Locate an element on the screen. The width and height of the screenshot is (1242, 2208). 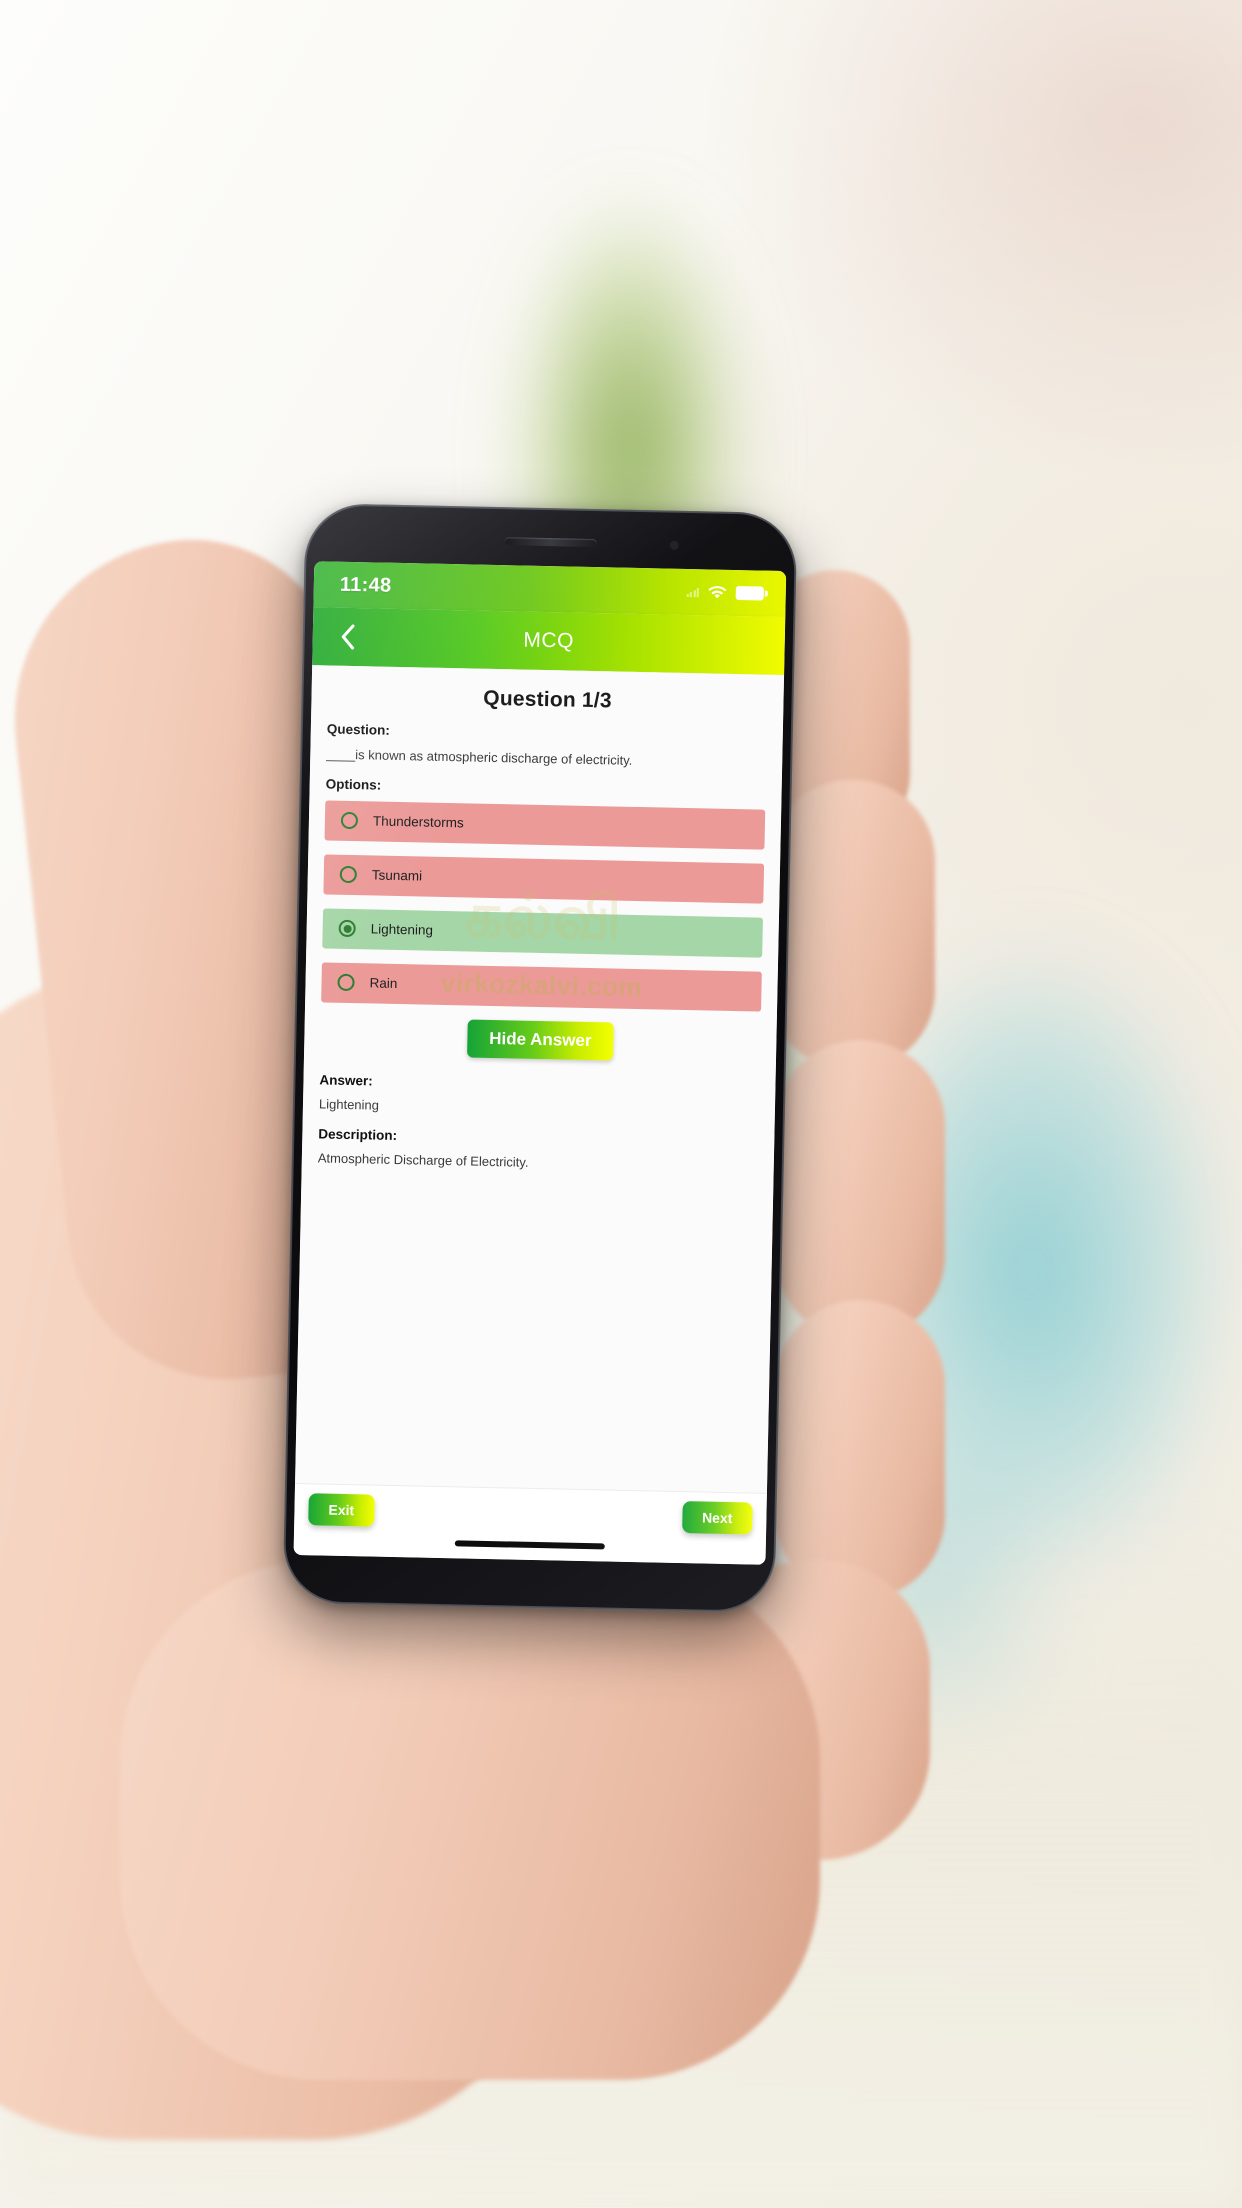
wifi-icon is located at coordinates (717, 592).